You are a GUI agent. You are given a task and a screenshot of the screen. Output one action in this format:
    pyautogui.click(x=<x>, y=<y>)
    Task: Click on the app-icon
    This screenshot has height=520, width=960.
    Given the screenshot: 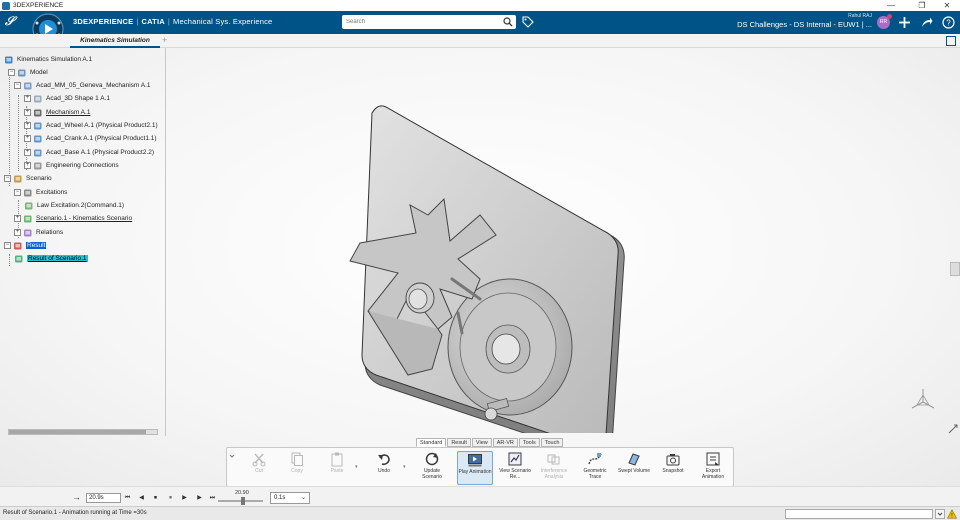 What is the action you would take?
    pyautogui.click(x=6, y=5)
    